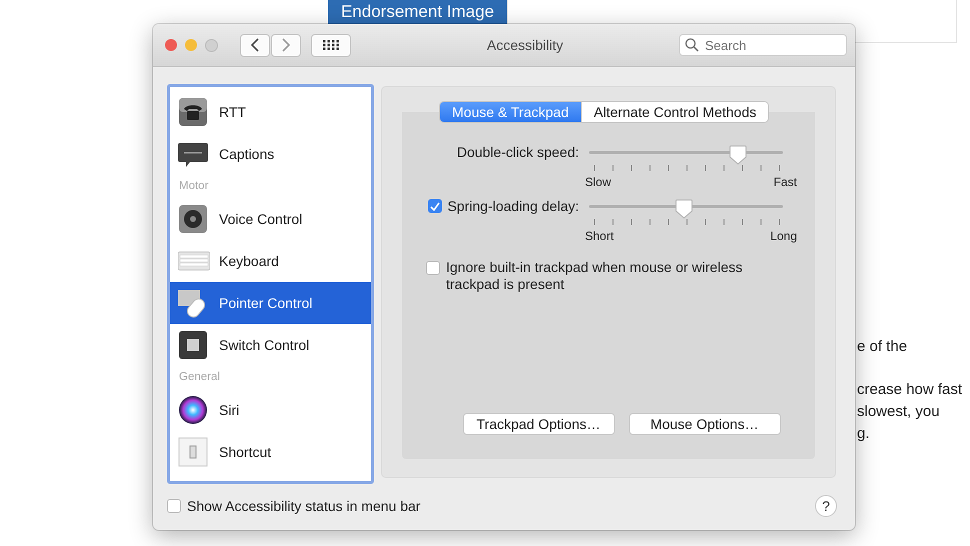 The width and height of the screenshot is (970, 546). I want to click on checkbox-label: Ignore built-in trackpad when mouse or wireless trackpad is present, so click(595, 276).